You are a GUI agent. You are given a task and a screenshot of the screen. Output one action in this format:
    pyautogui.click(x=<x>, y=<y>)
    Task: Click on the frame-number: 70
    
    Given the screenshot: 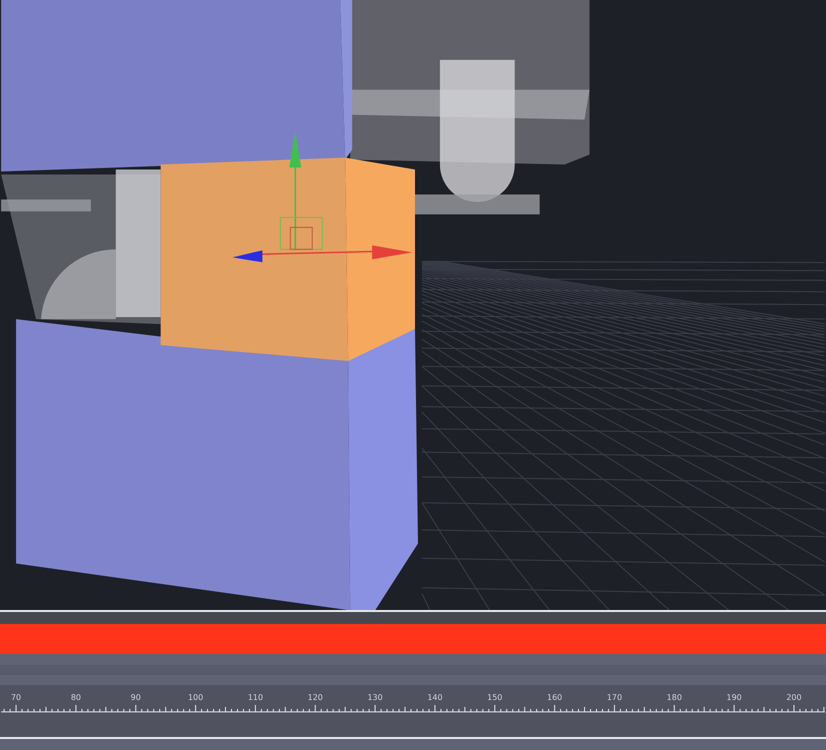 What is the action you would take?
    pyautogui.click(x=16, y=697)
    